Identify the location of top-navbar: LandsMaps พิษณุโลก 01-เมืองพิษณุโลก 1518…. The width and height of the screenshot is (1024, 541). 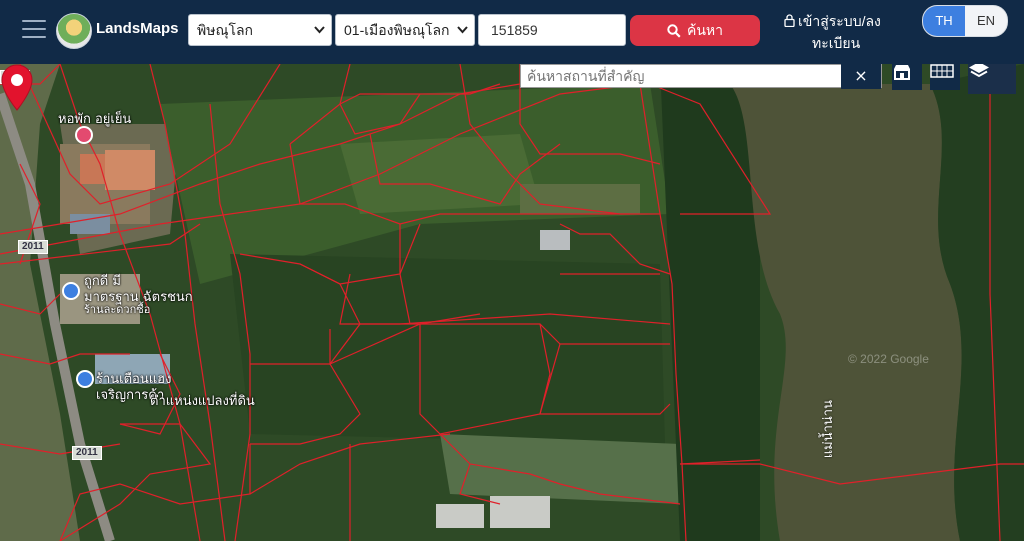
(512, 32).